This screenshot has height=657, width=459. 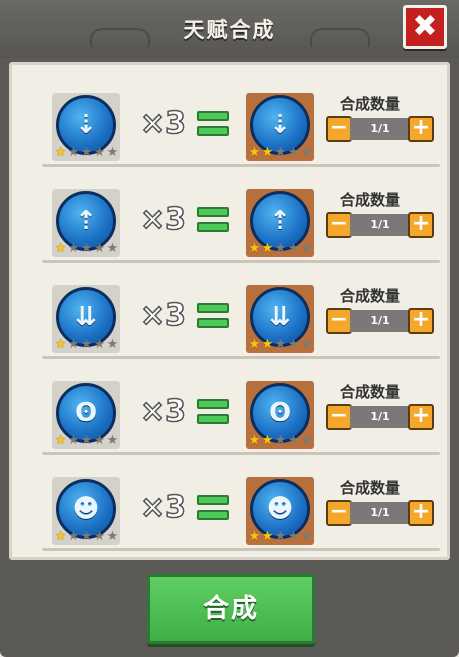 I want to click on recipe-row: ⇡ ★ ★ ★ ★ ★ ×3 ⇡ ★ ★ ★ ★ ★ 合成数量 −1/1 +, so click(x=231, y=215).